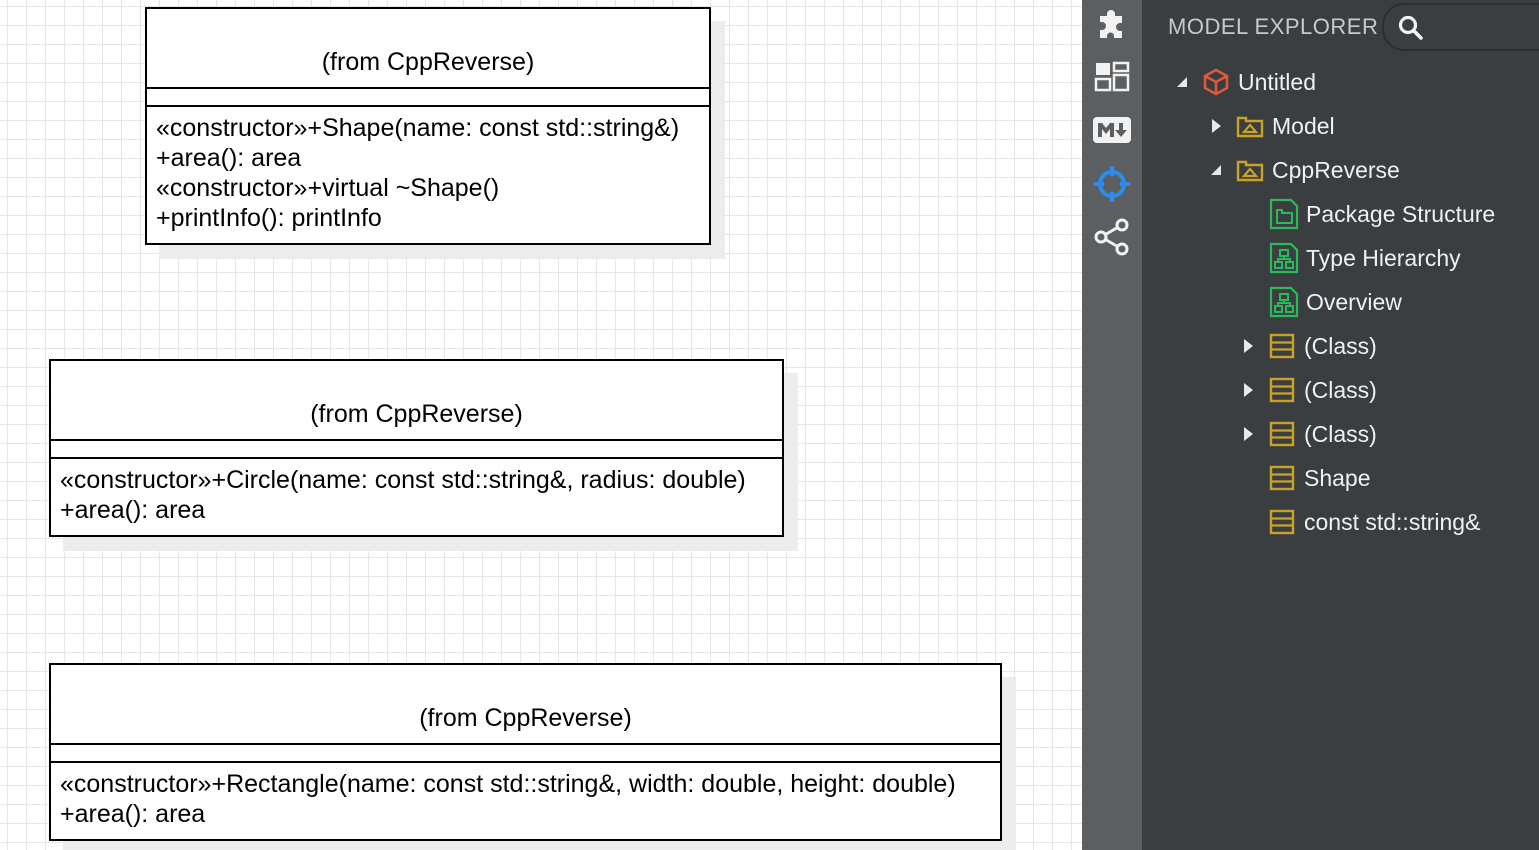  I want to click on navigator-button, so click(1112, 184).